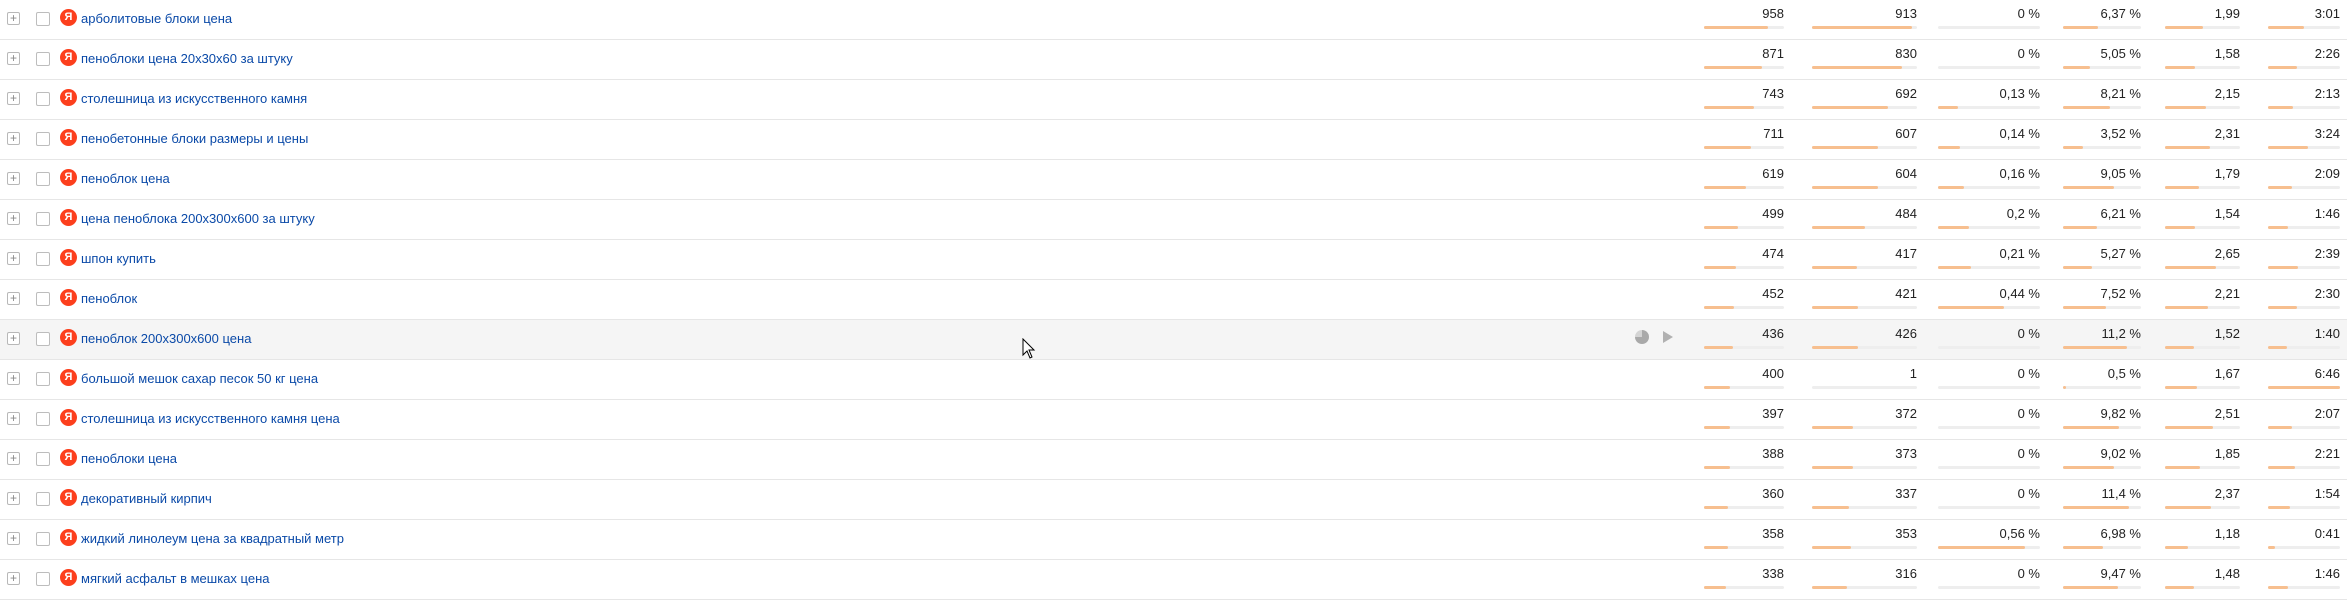  I want to click on col4-cell: 6,37 %, so click(2102, 20).